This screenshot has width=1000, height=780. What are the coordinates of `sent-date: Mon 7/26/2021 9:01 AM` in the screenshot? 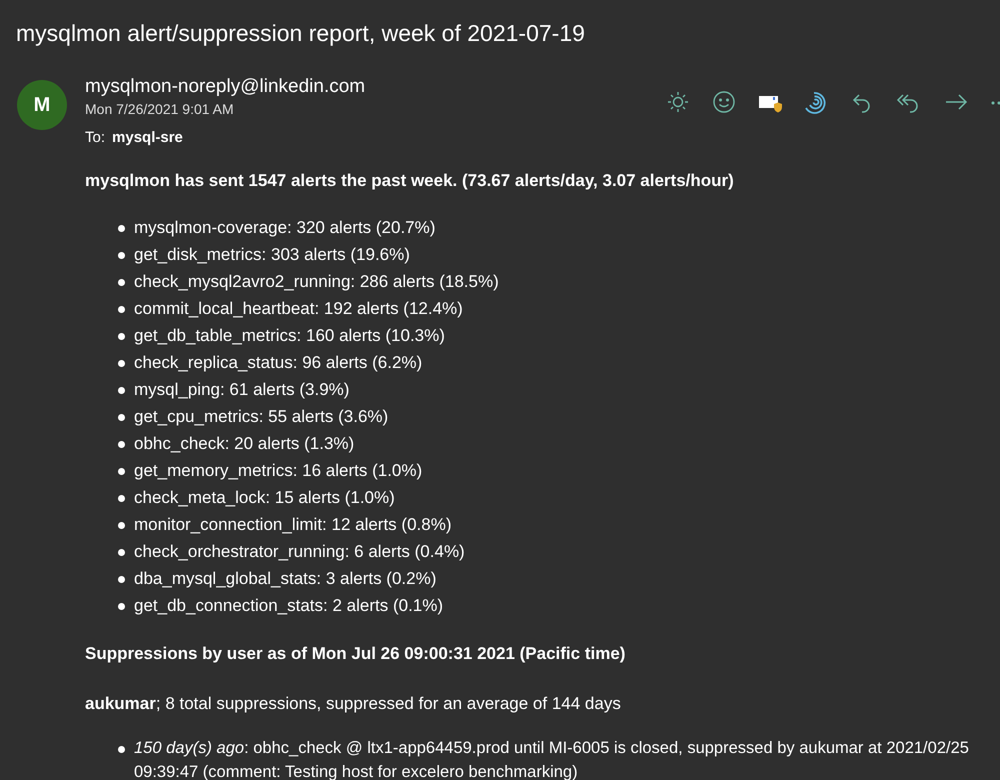 It's located at (159, 109).